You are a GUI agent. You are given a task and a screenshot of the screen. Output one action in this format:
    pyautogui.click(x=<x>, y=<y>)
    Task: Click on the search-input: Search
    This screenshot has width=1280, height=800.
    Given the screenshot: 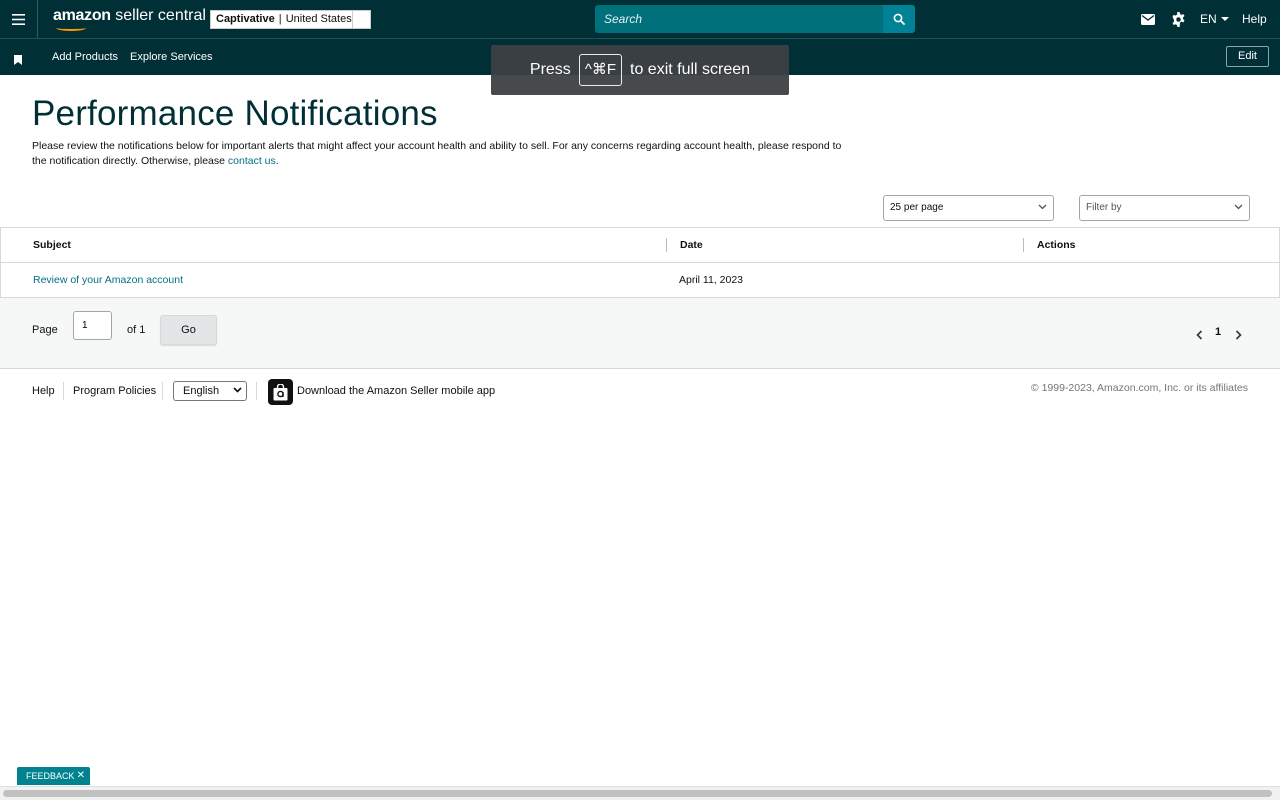 What is the action you would take?
    pyautogui.click(x=739, y=19)
    